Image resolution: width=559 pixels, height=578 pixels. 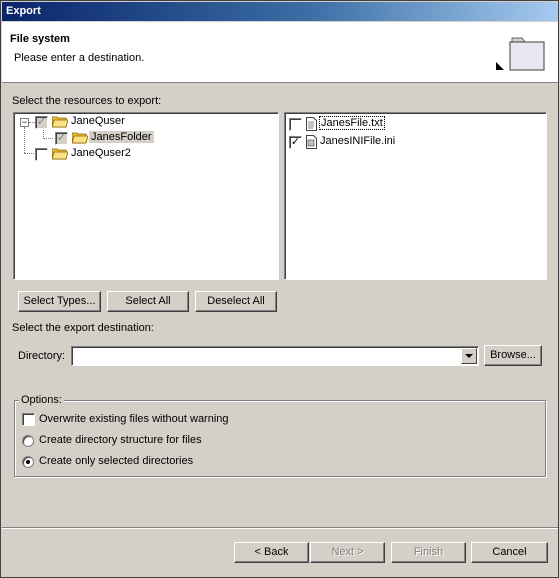 I want to click on select-all-button: Select All, so click(x=148, y=301).